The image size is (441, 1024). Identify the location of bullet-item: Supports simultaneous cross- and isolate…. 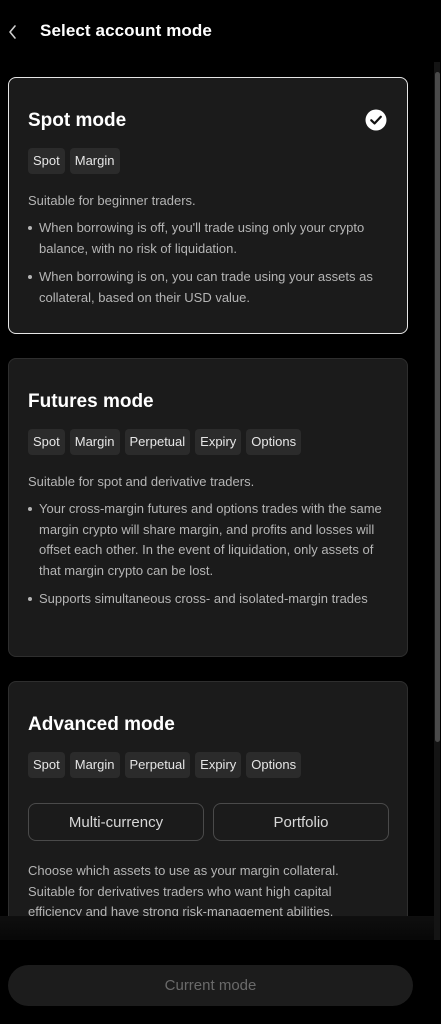
(208, 599).